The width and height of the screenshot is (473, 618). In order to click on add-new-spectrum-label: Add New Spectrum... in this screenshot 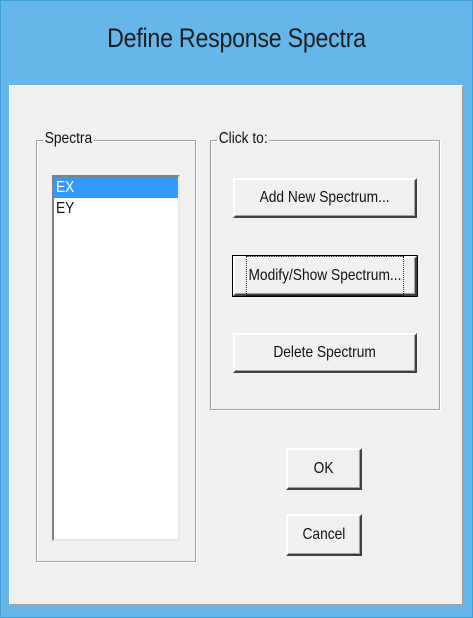, I will do `click(324, 197)`.